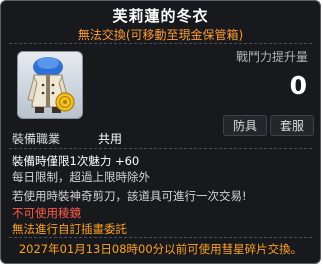  I want to click on equip-job-value: 共用, so click(110, 139).